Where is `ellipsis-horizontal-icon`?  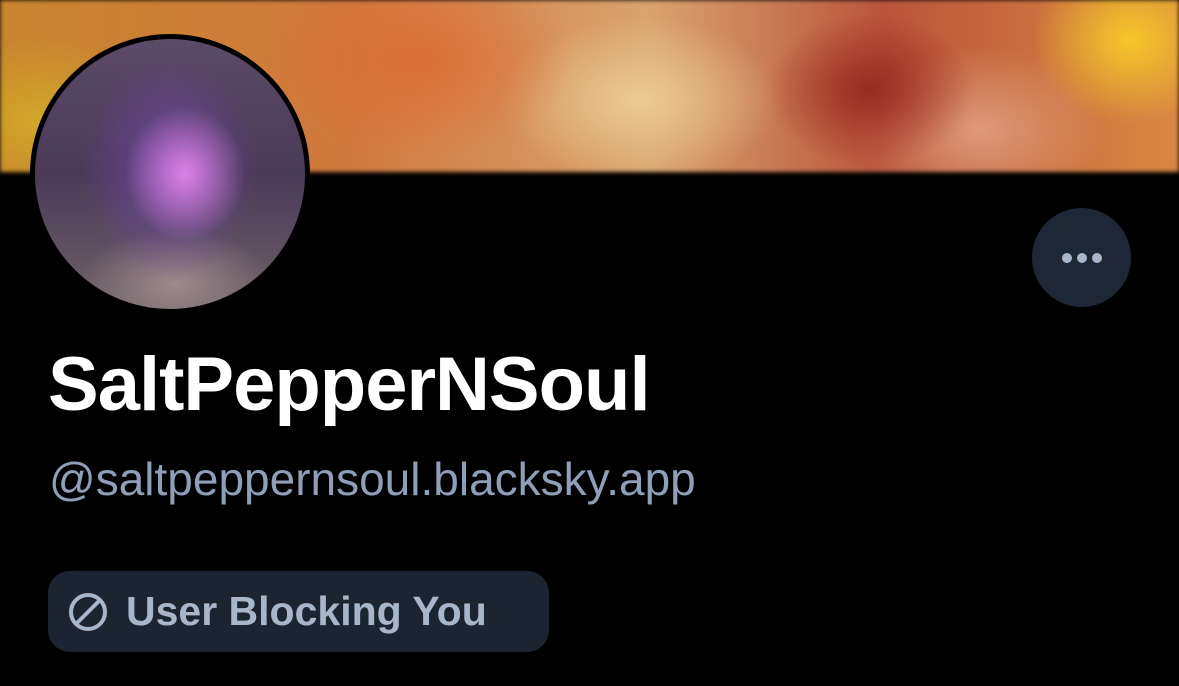
ellipsis-horizontal-icon is located at coordinates (1082, 258).